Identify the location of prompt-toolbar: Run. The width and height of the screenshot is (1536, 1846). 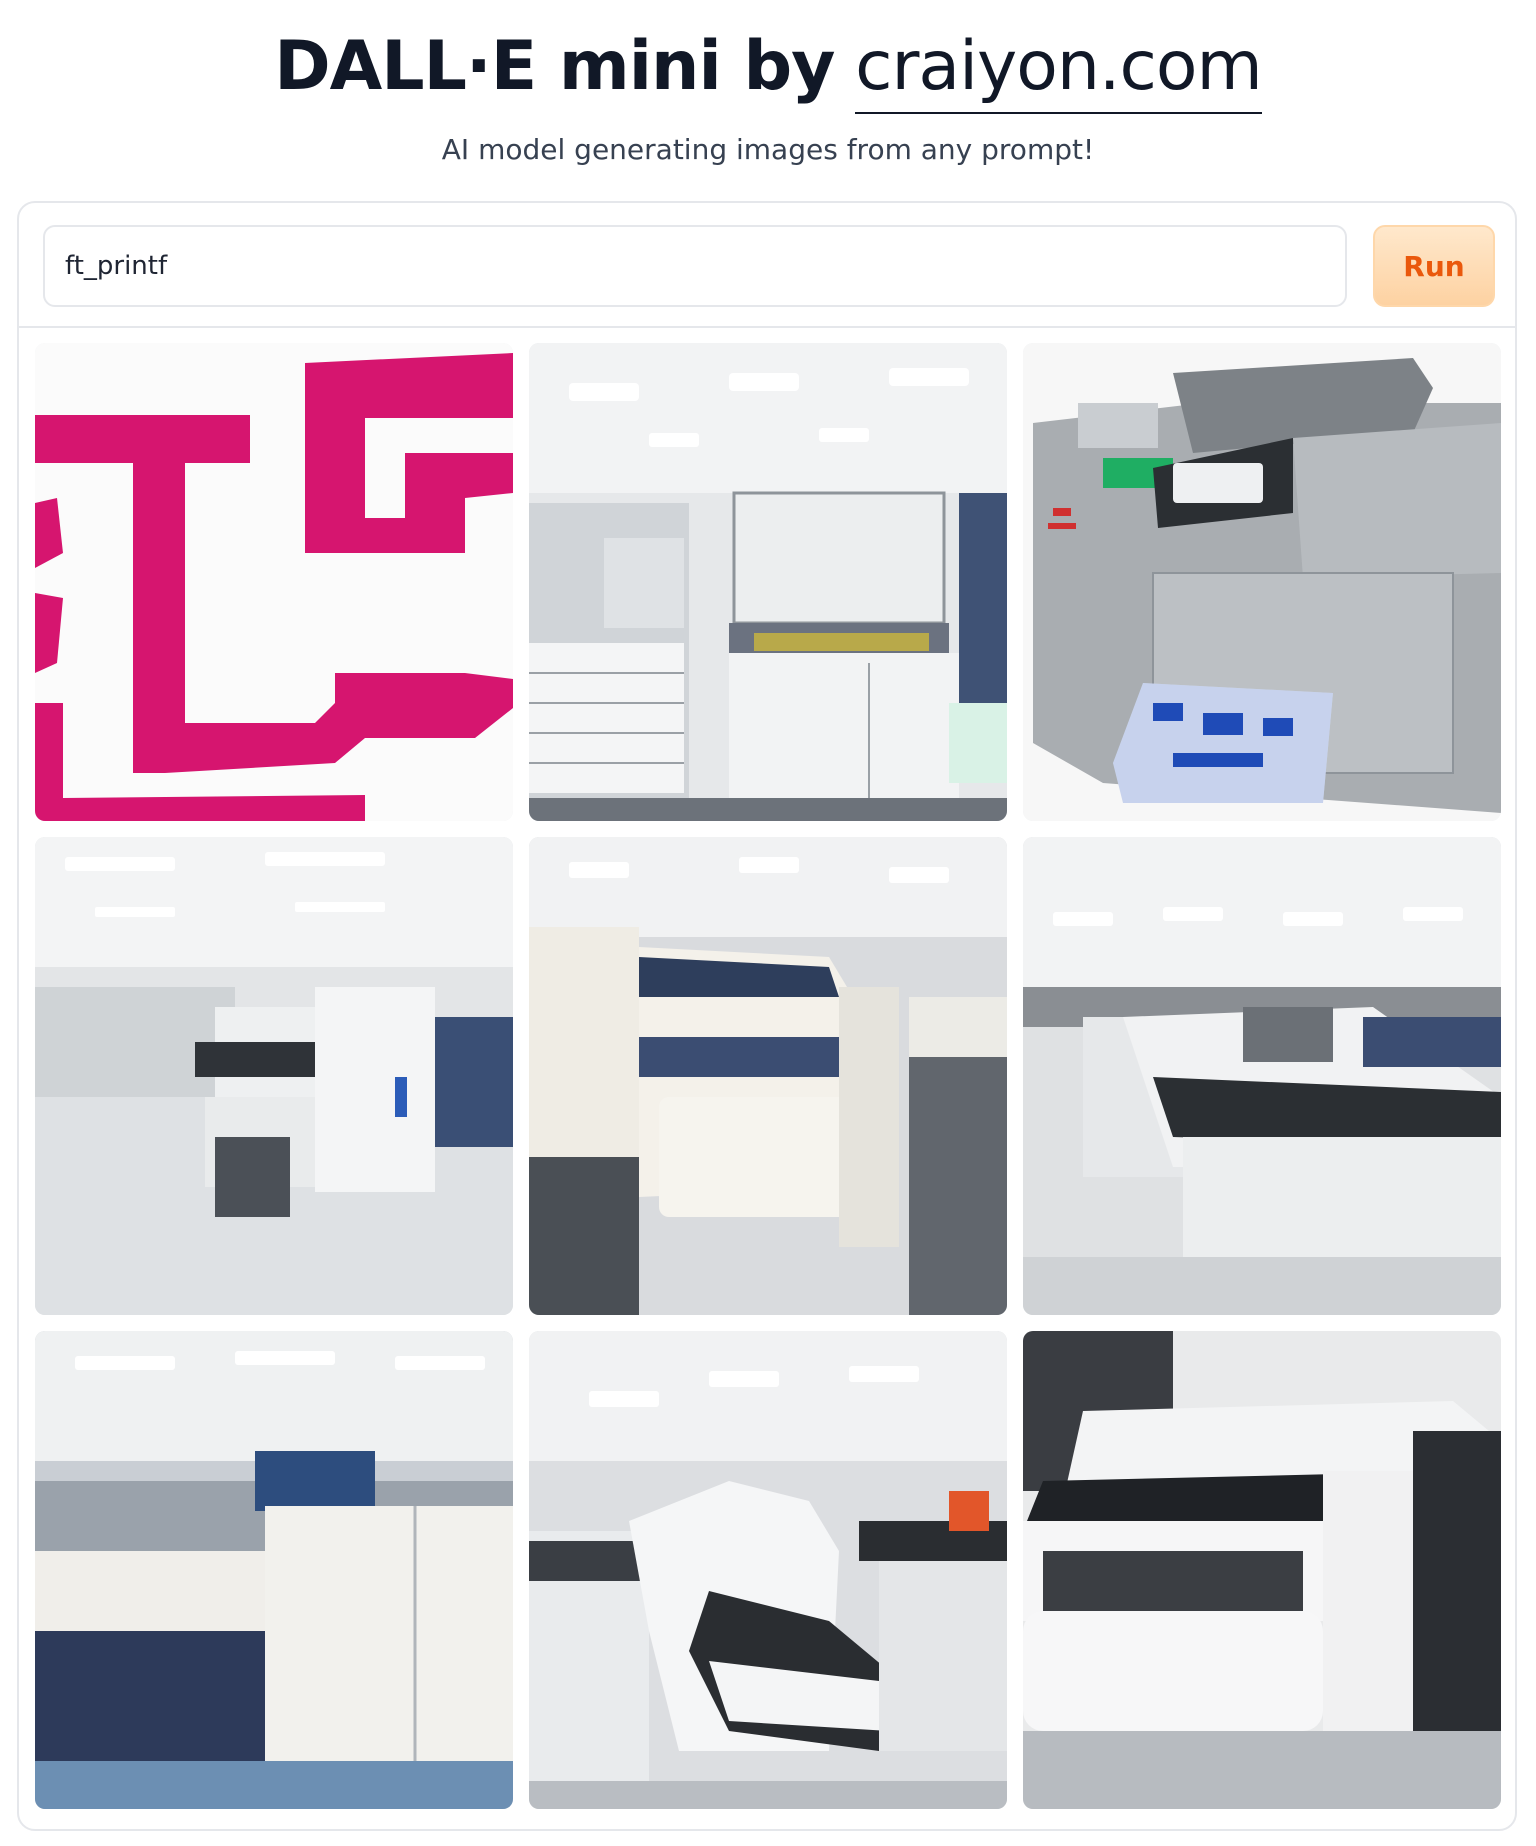
(767, 265).